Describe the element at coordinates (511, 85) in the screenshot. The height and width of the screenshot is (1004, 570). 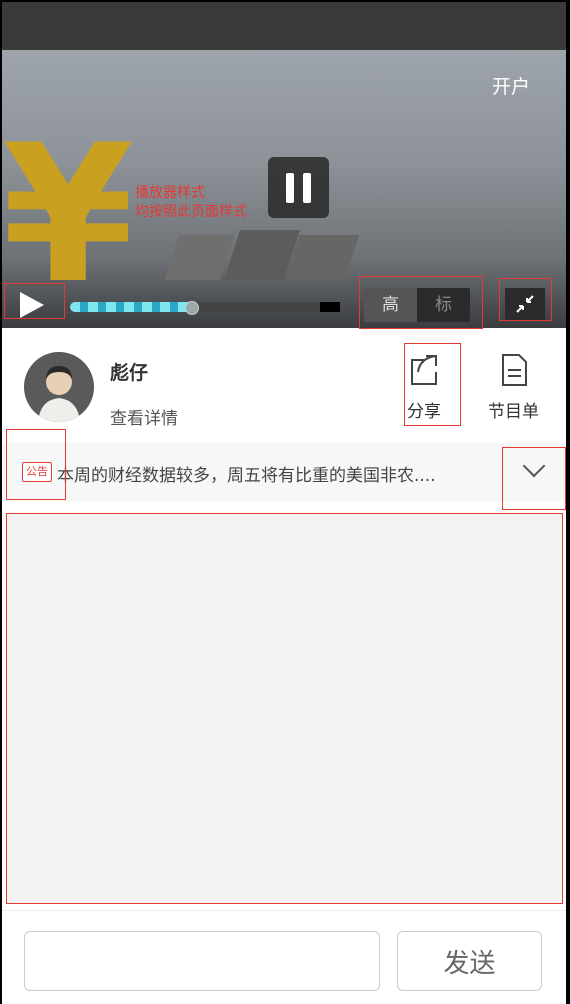
I see `open-account-link: 开户` at that location.